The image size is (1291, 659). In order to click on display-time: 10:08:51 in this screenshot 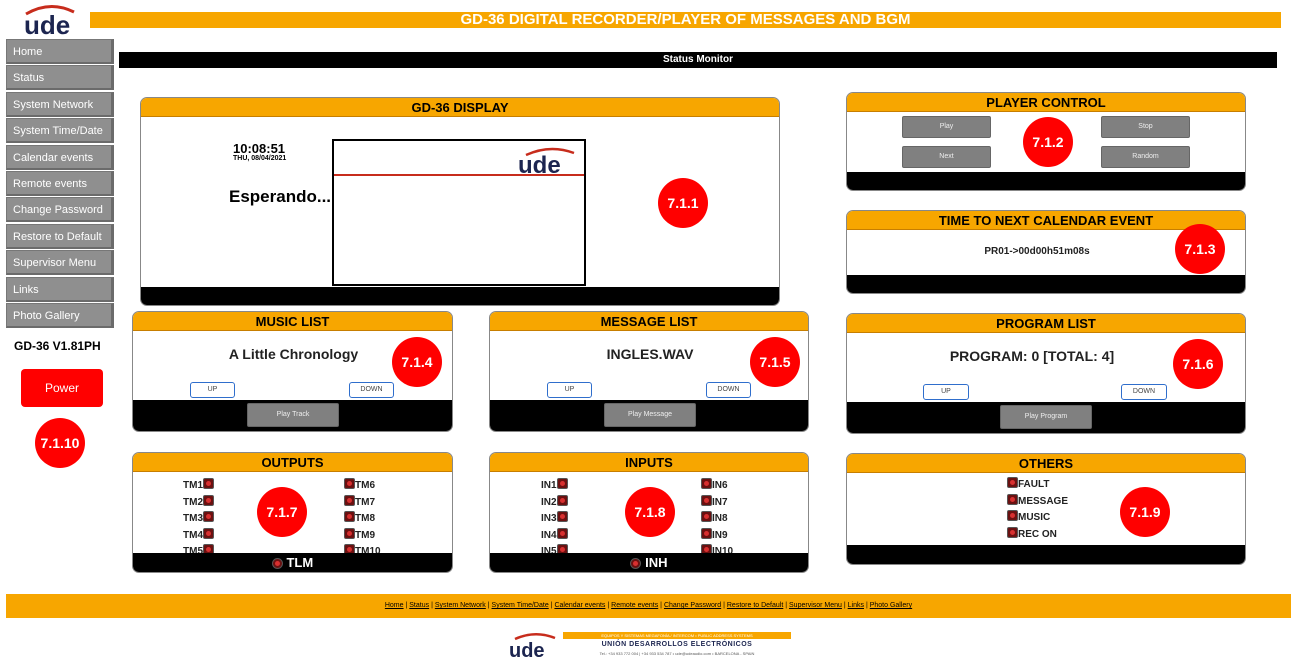, I will do `click(259, 148)`.